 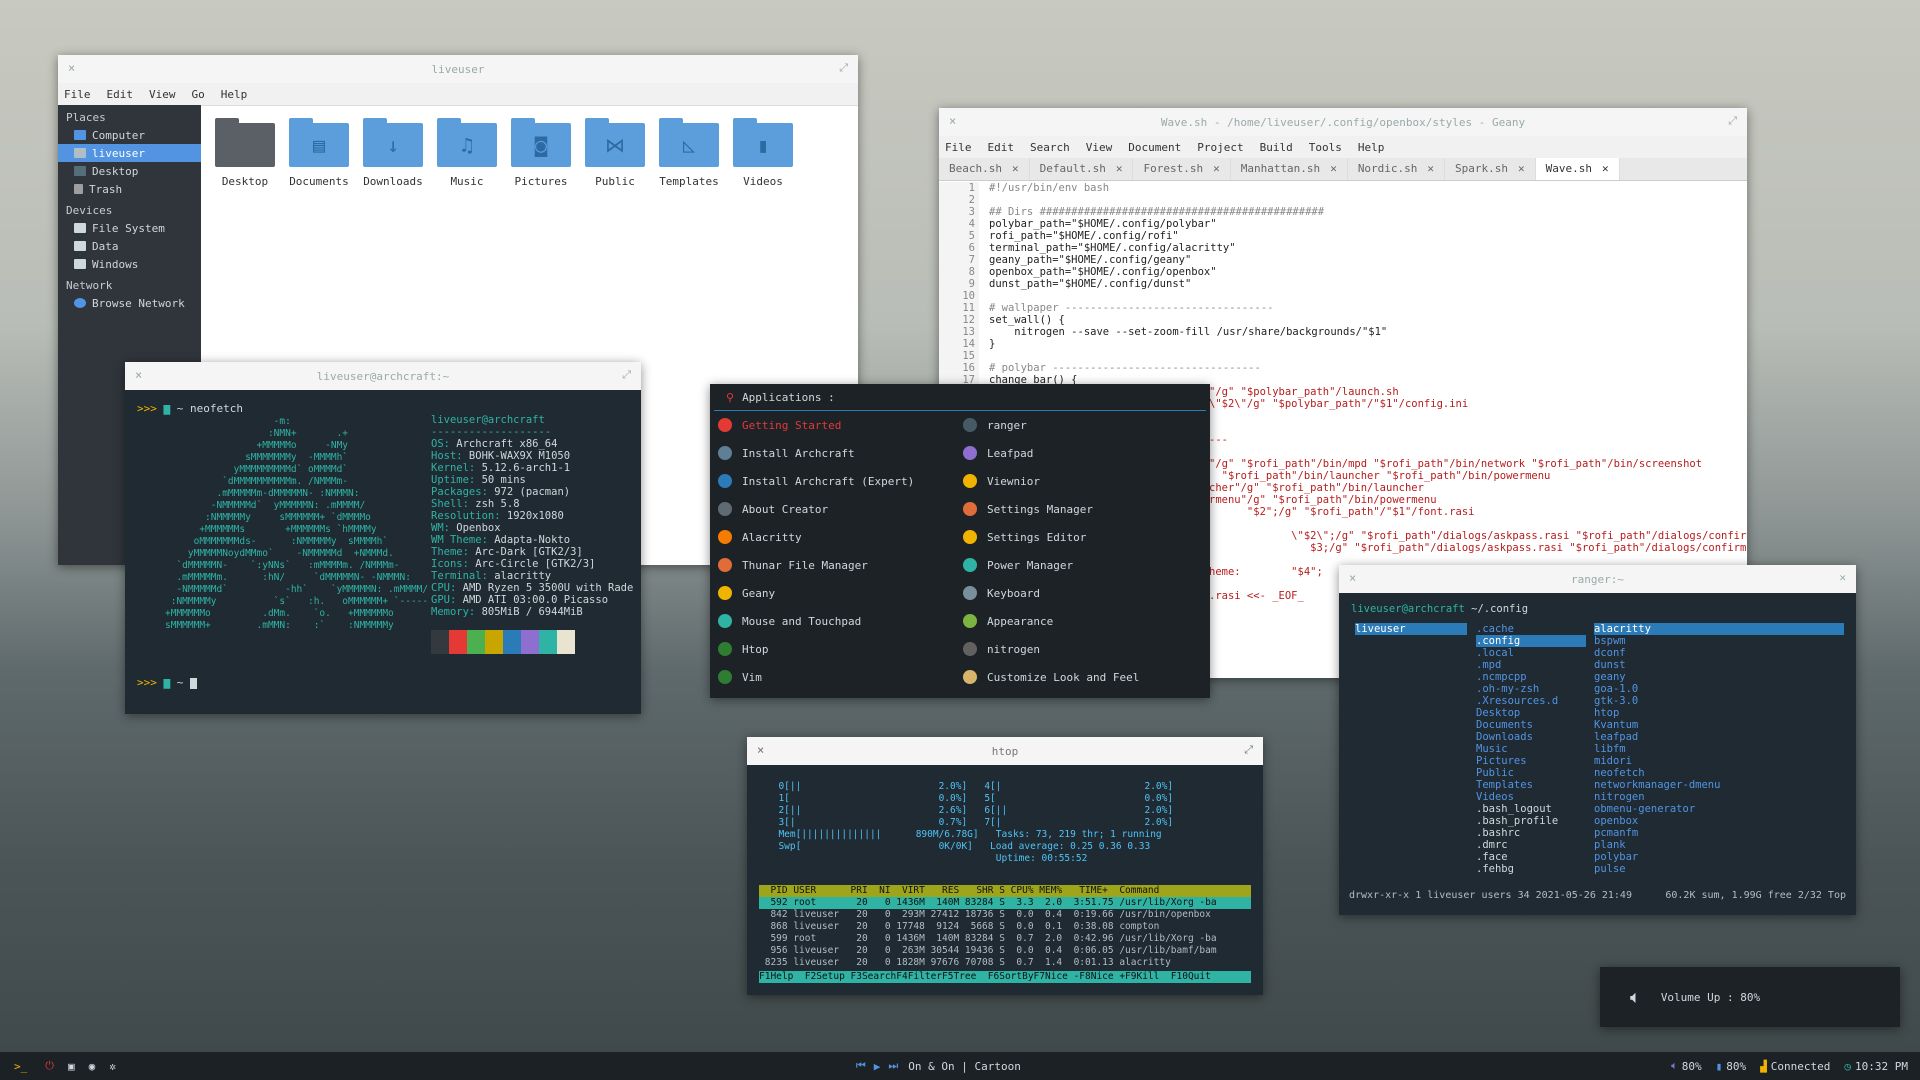 I want to click on app-item: Install Archcraft, so click(x=840, y=453).